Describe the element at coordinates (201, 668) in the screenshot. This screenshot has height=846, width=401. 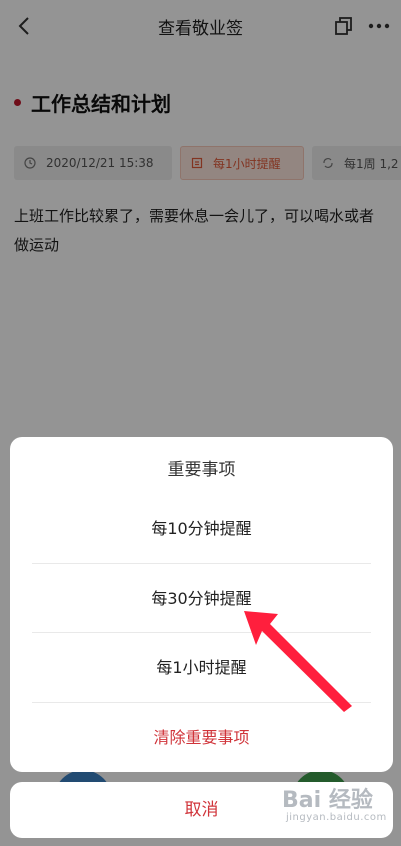
I see `option-1-hour: 每1小时提醒` at that location.